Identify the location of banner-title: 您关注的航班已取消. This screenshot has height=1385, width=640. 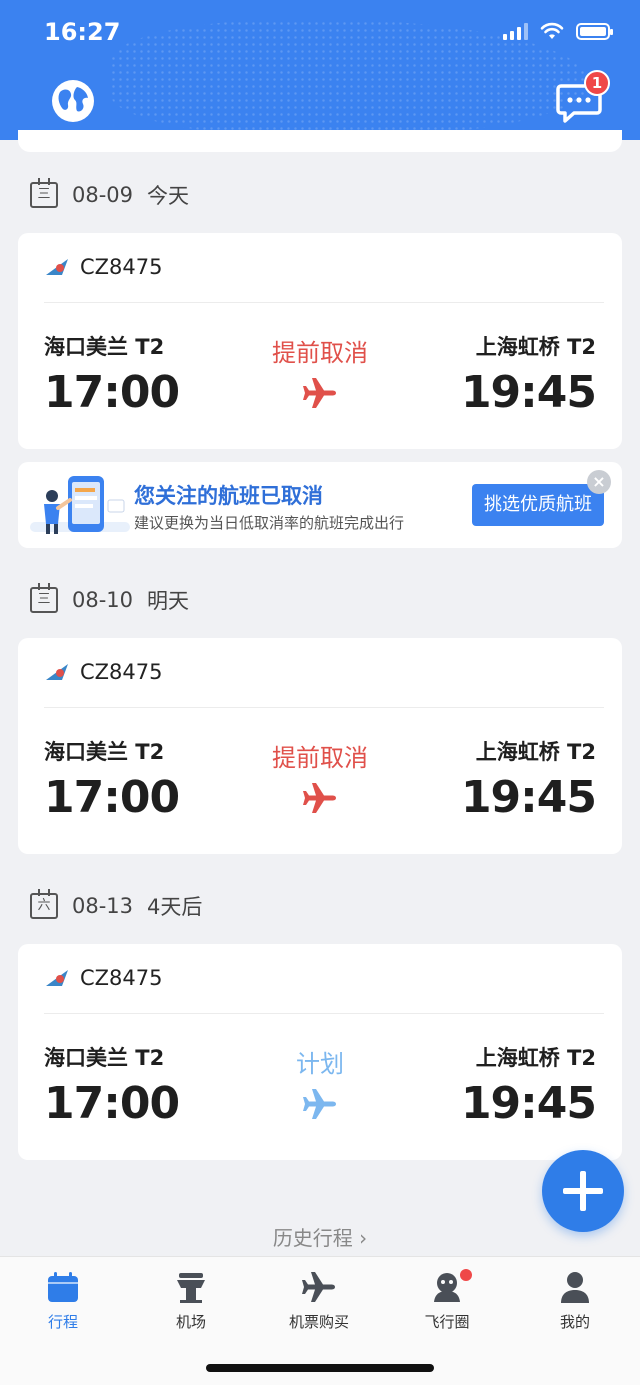
(228, 496).